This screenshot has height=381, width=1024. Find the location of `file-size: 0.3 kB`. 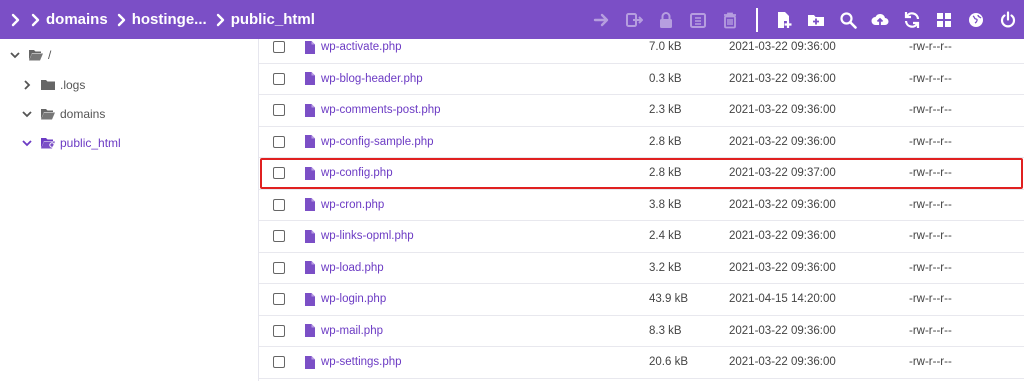

file-size: 0.3 kB is located at coordinates (665, 78).